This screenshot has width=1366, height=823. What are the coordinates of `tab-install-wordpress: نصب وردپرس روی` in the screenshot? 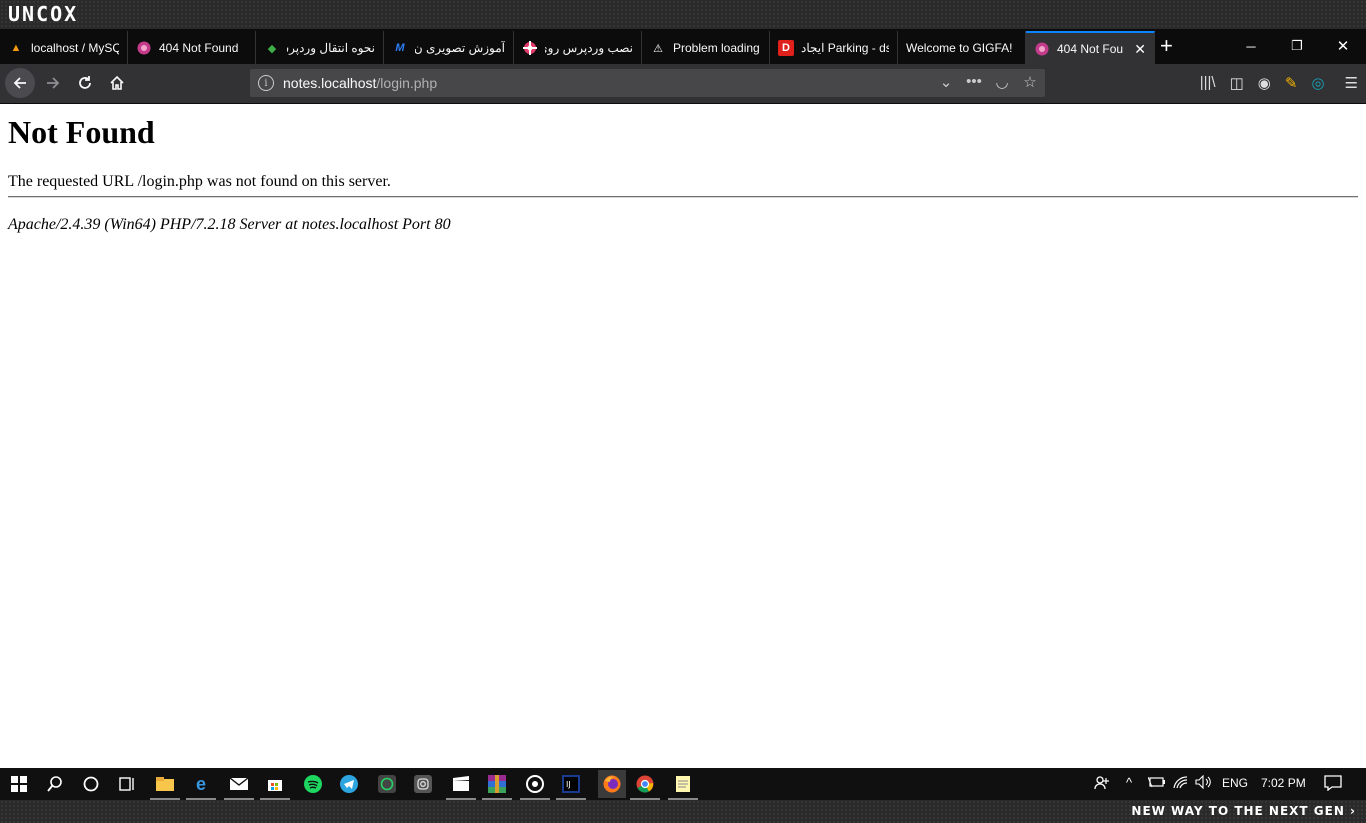 It's located at (578, 48).